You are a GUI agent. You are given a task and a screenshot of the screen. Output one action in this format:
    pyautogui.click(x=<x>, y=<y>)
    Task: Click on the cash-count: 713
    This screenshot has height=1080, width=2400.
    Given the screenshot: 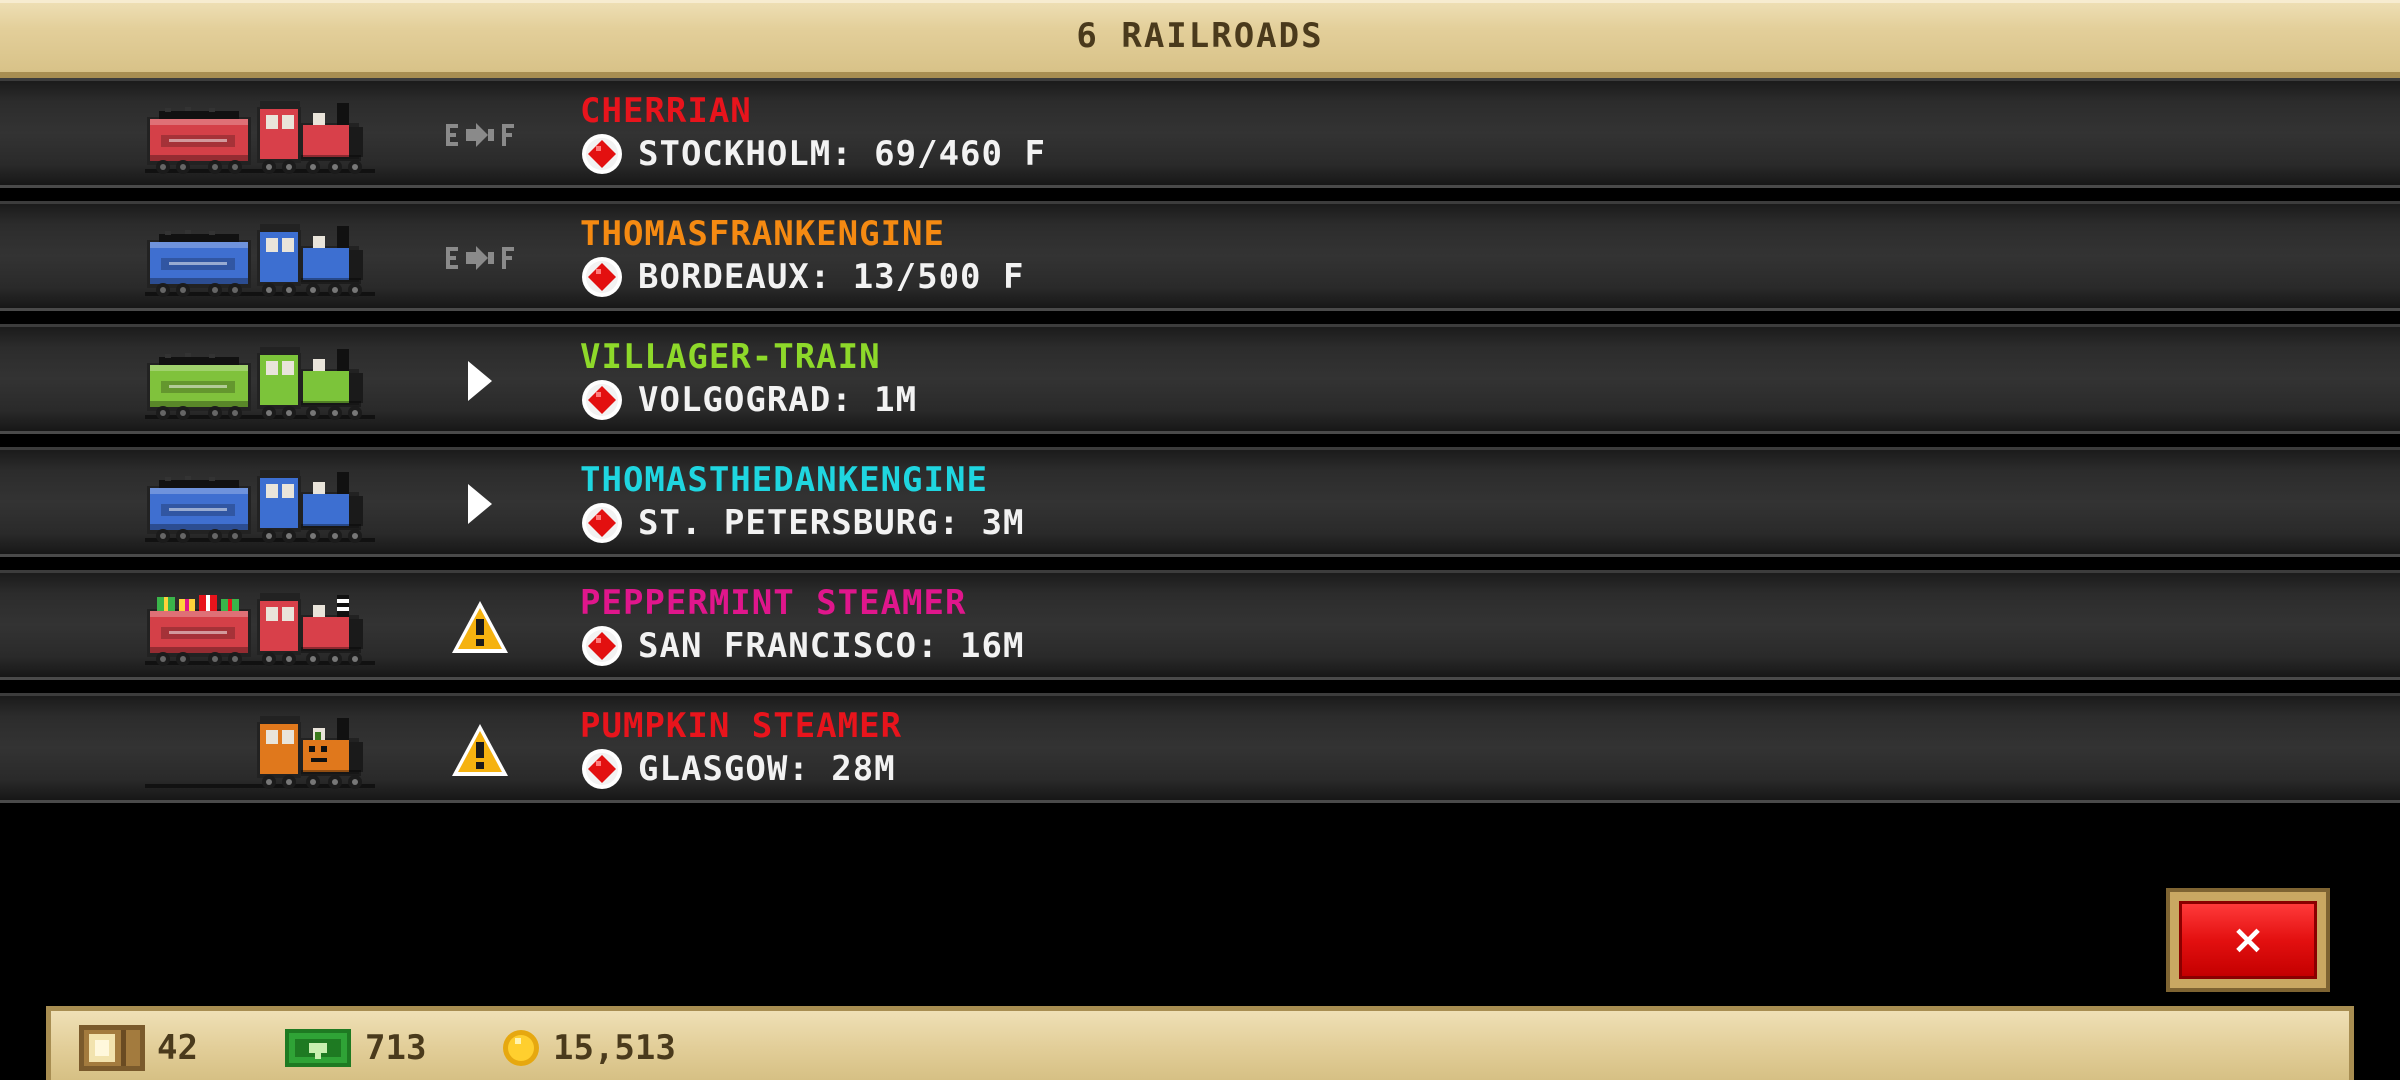 What is the action you would take?
    pyautogui.click(x=396, y=1048)
    